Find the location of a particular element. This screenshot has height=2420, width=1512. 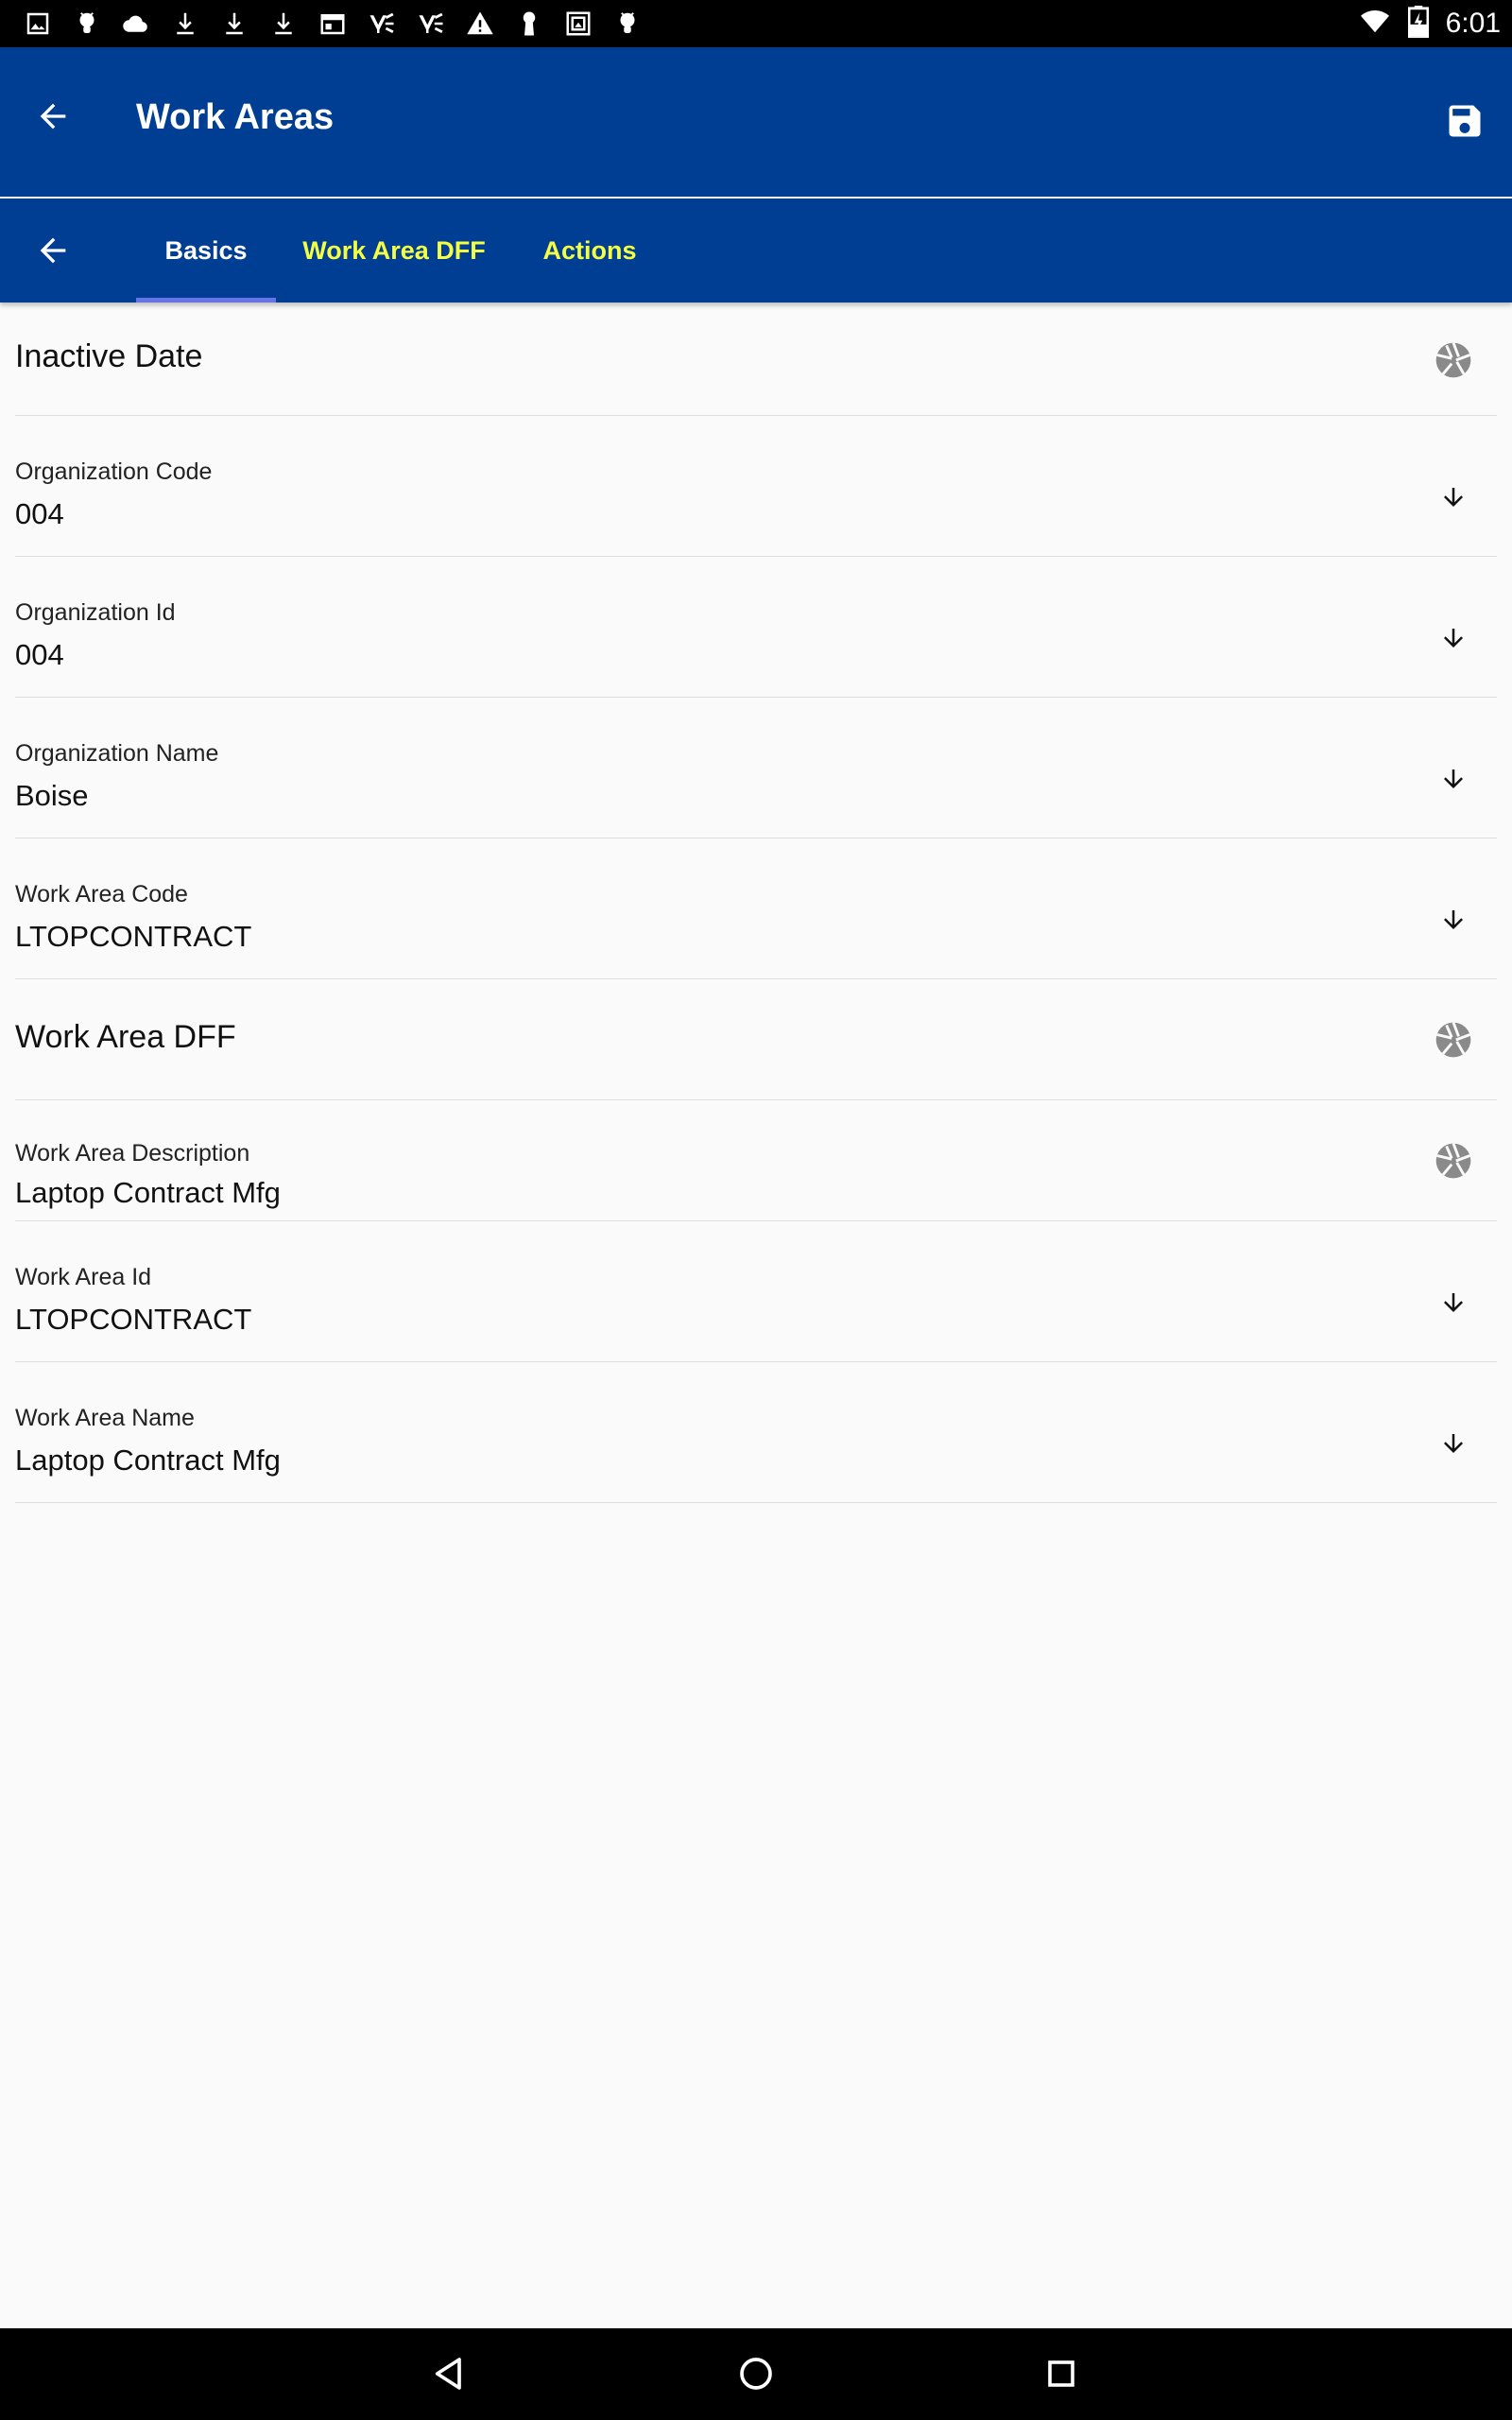

field-label: Work Area DFF is located at coordinates (125, 1037).